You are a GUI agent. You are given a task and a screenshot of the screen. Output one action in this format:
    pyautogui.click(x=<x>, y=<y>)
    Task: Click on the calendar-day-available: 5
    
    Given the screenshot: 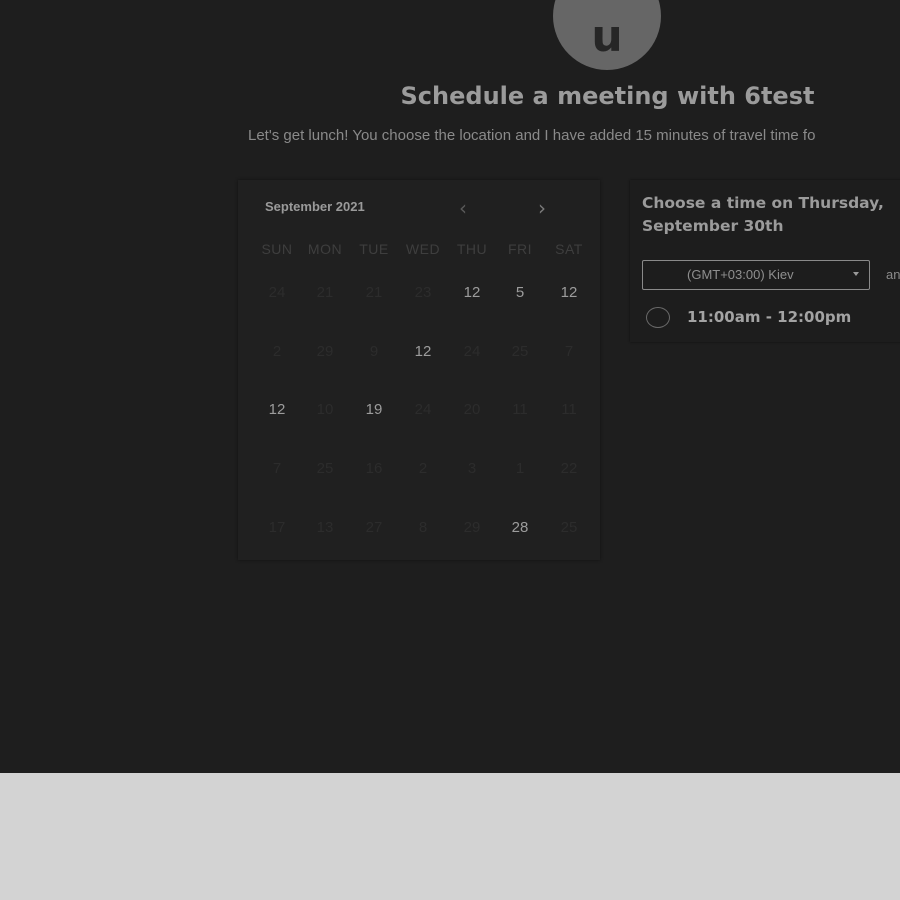 What is the action you would take?
    pyautogui.click(x=520, y=293)
    